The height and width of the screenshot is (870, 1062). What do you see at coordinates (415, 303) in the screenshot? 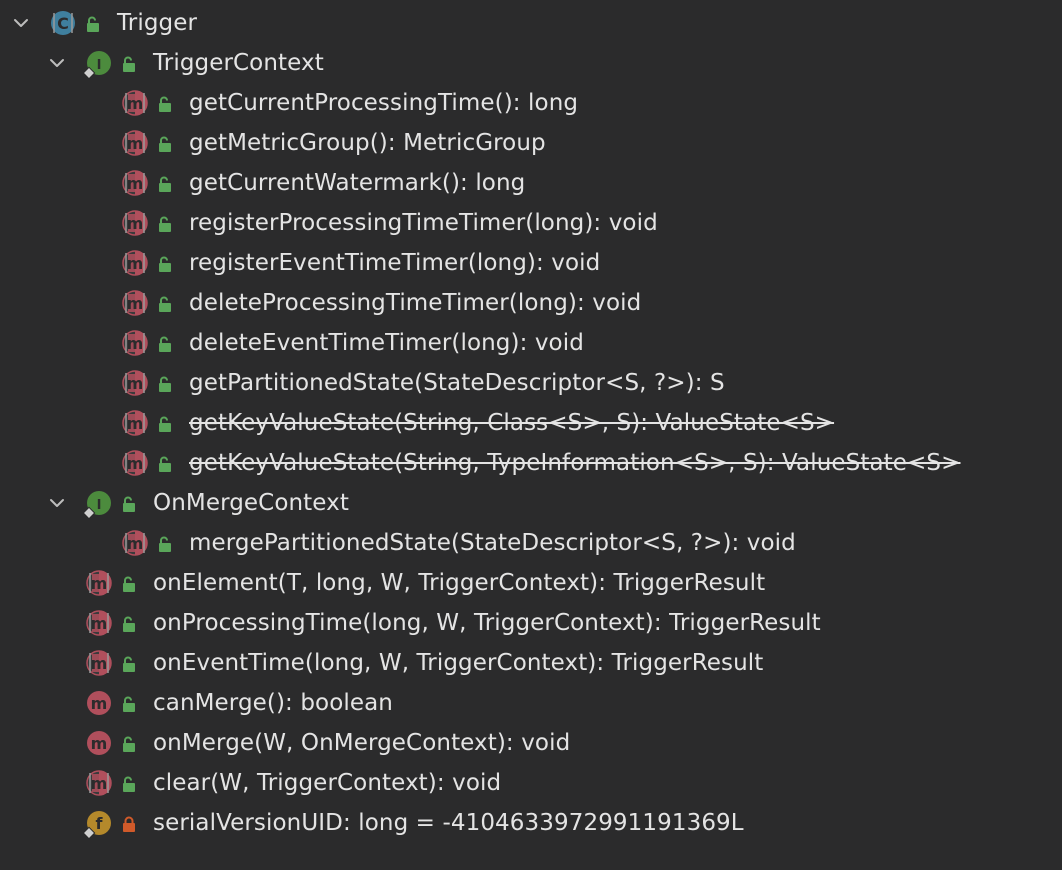
I see `tree-node-label: deleteProcessingTimeTimer(long): void` at bounding box center [415, 303].